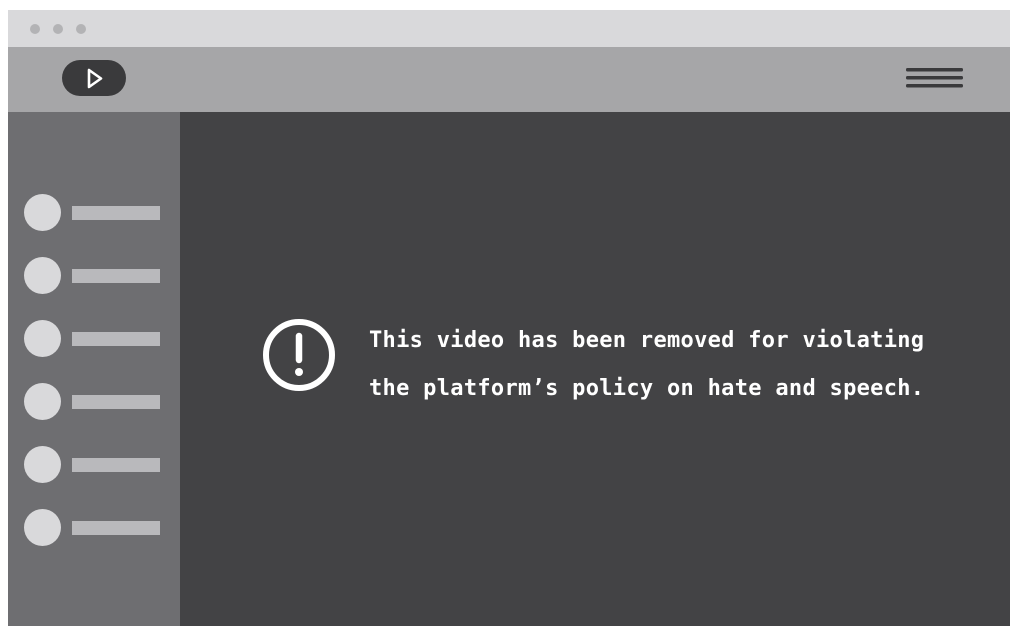 This screenshot has width=1010, height=626. I want to click on play-icon, so click(95, 78).